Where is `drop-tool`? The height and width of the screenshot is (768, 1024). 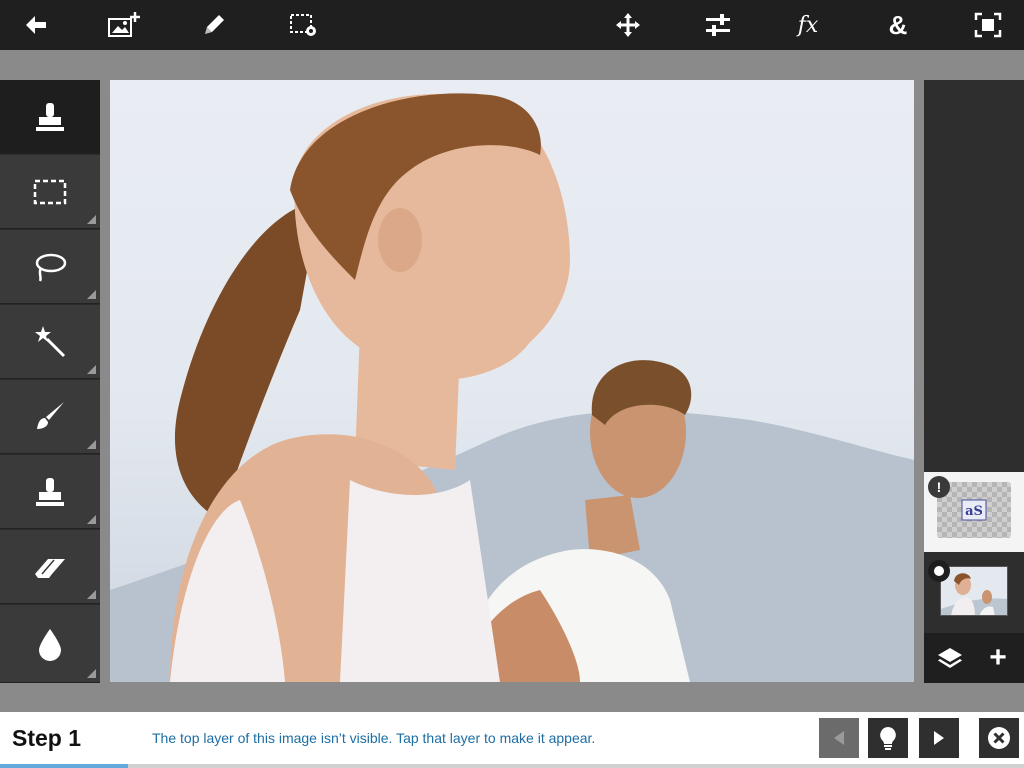 drop-tool is located at coordinates (50, 644).